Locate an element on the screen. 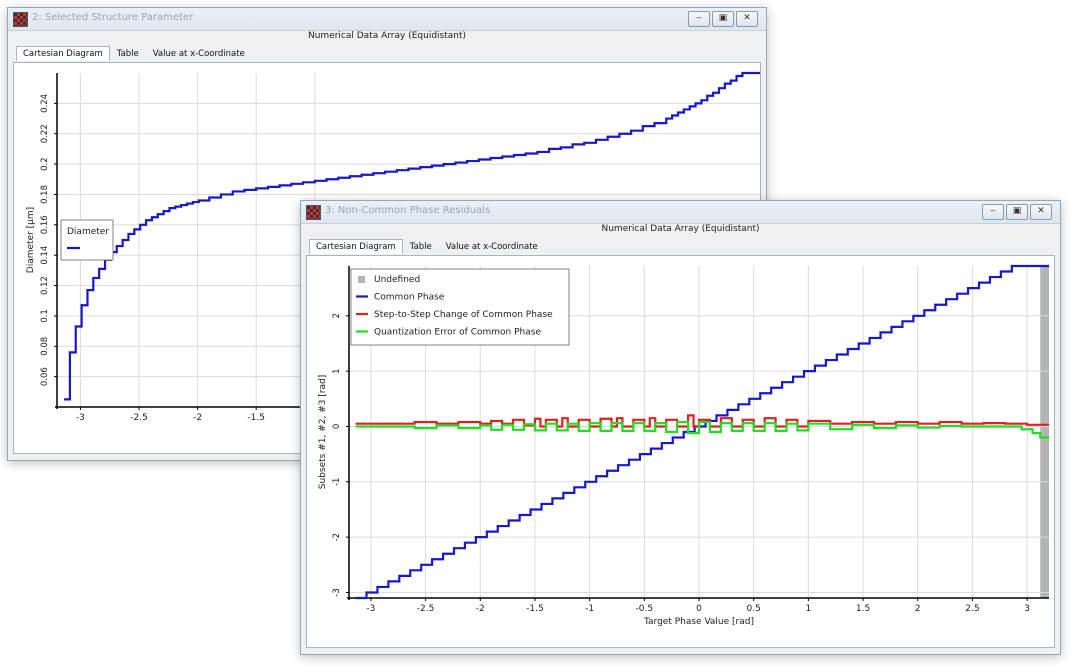 This screenshot has width=1080, height=668. y-tick-label: 0.14 is located at coordinates (45, 255).